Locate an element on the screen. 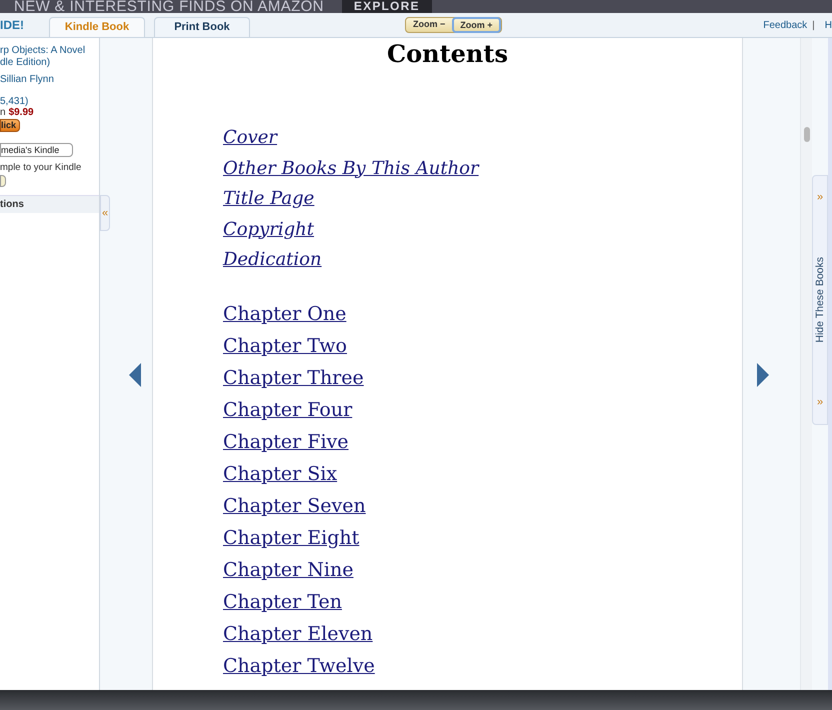  author-link: Sillian Flynn is located at coordinates (49, 79).